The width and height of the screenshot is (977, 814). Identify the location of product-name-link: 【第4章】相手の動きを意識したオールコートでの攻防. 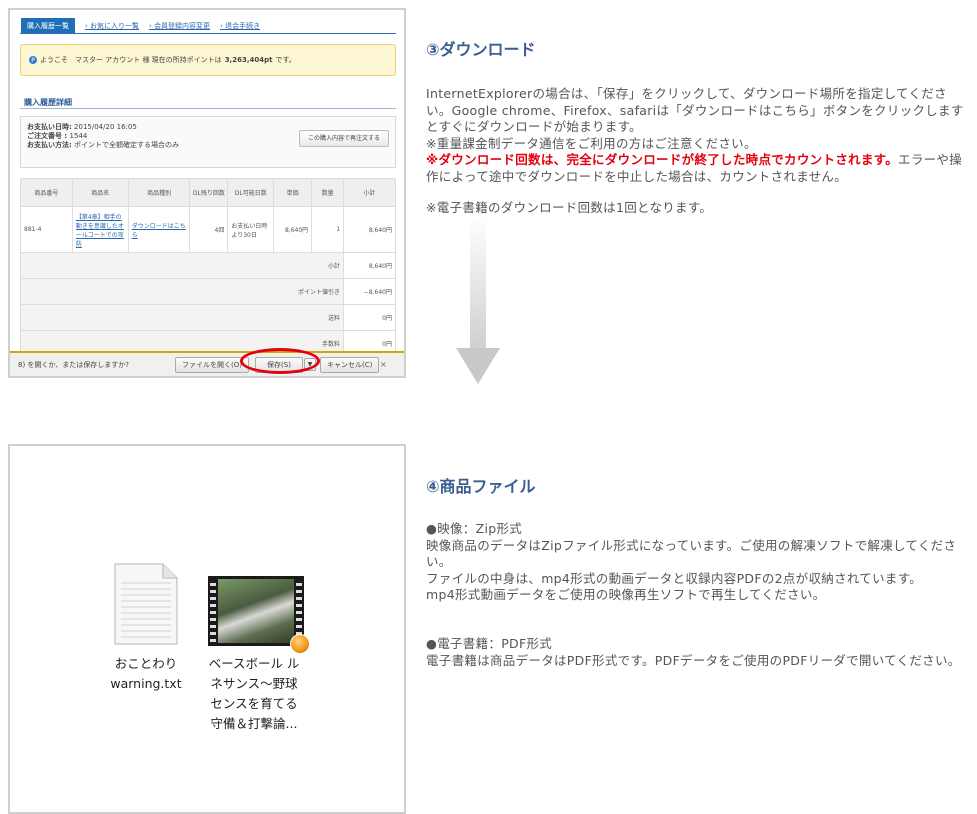
(100, 229).